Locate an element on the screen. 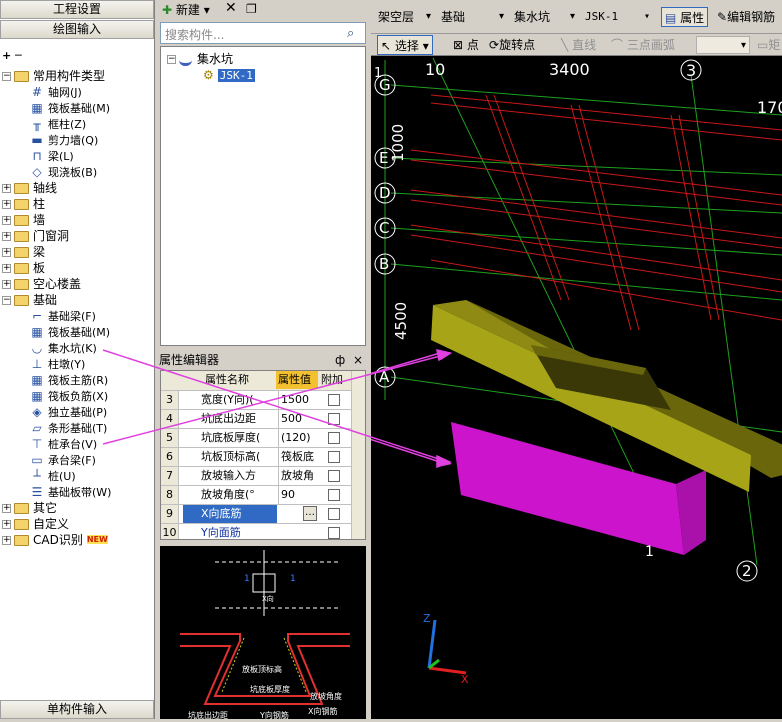 Image resolution: width=782 pixels, height=722 pixels. tree-item: # 轴网(J) is located at coordinates (56, 92).